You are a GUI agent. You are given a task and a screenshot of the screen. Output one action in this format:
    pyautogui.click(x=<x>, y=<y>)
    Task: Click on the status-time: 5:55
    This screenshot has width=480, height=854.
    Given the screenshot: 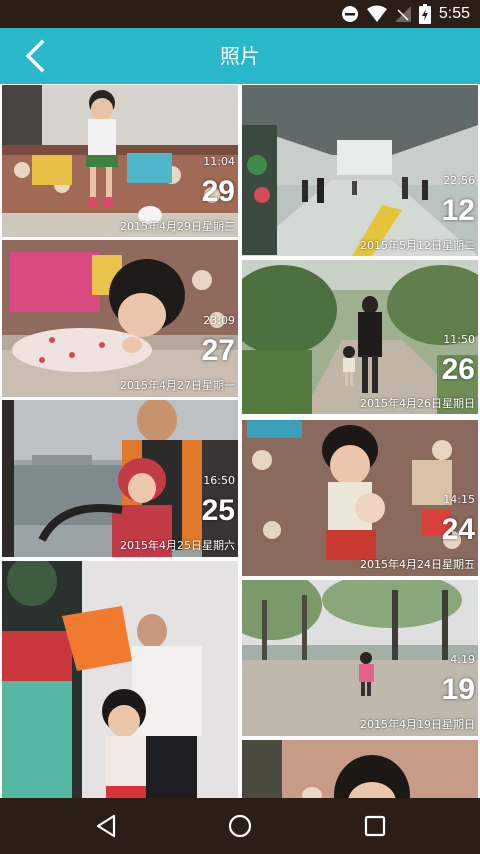 What is the action you would take?
    pyautogui.click(x=454, y=13)
    